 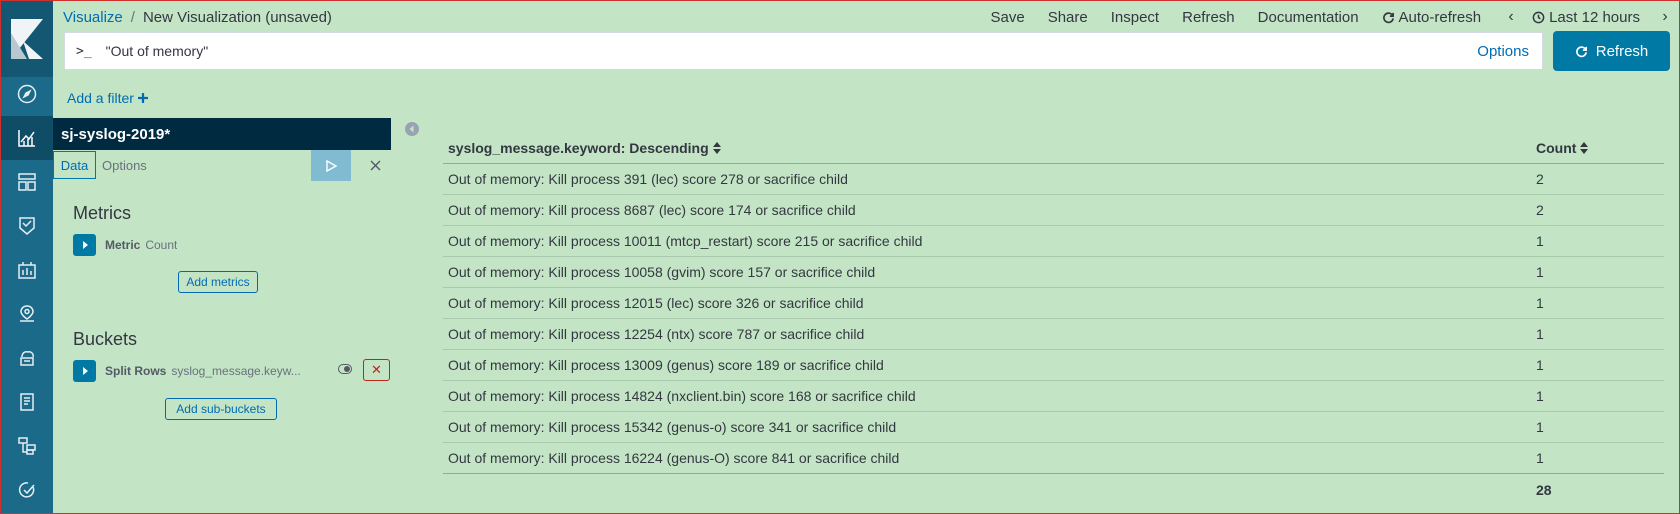 I want to click on nav-dashboard, so click(x=26, y=182).